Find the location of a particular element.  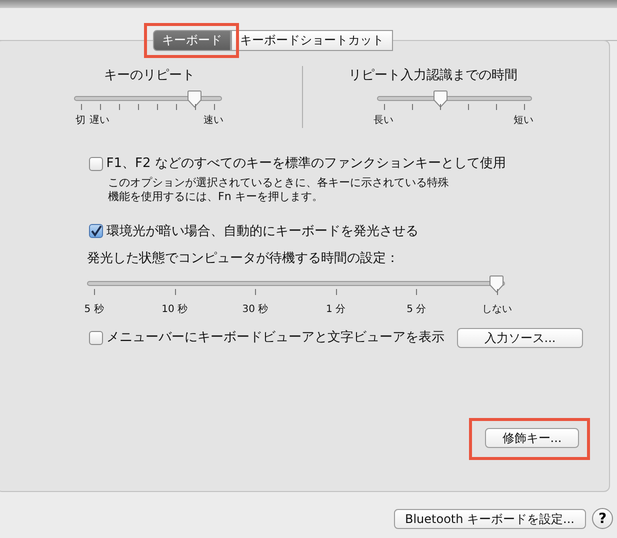

checkbox-label: 環境光が暗い場合、自動的にキーボードを発光させる is located at coordinates (262, 231).